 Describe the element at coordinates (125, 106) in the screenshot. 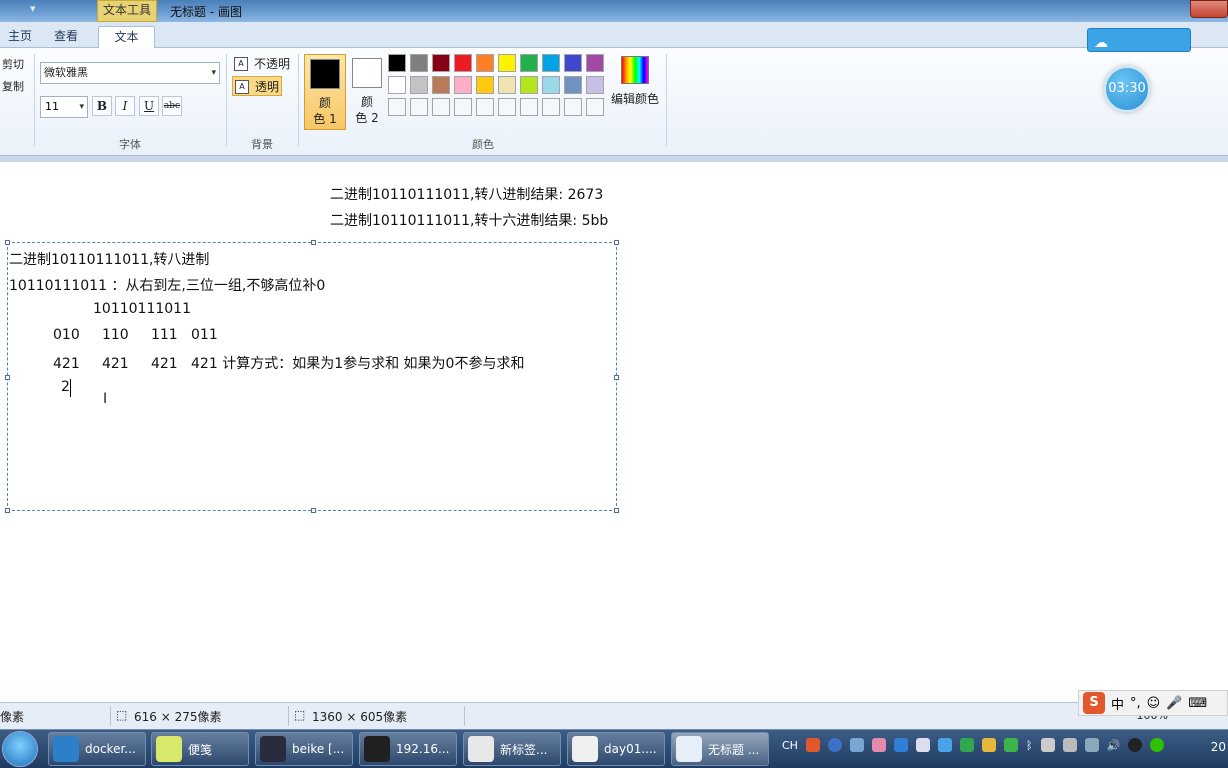

I see `italic-button: I` at that location.